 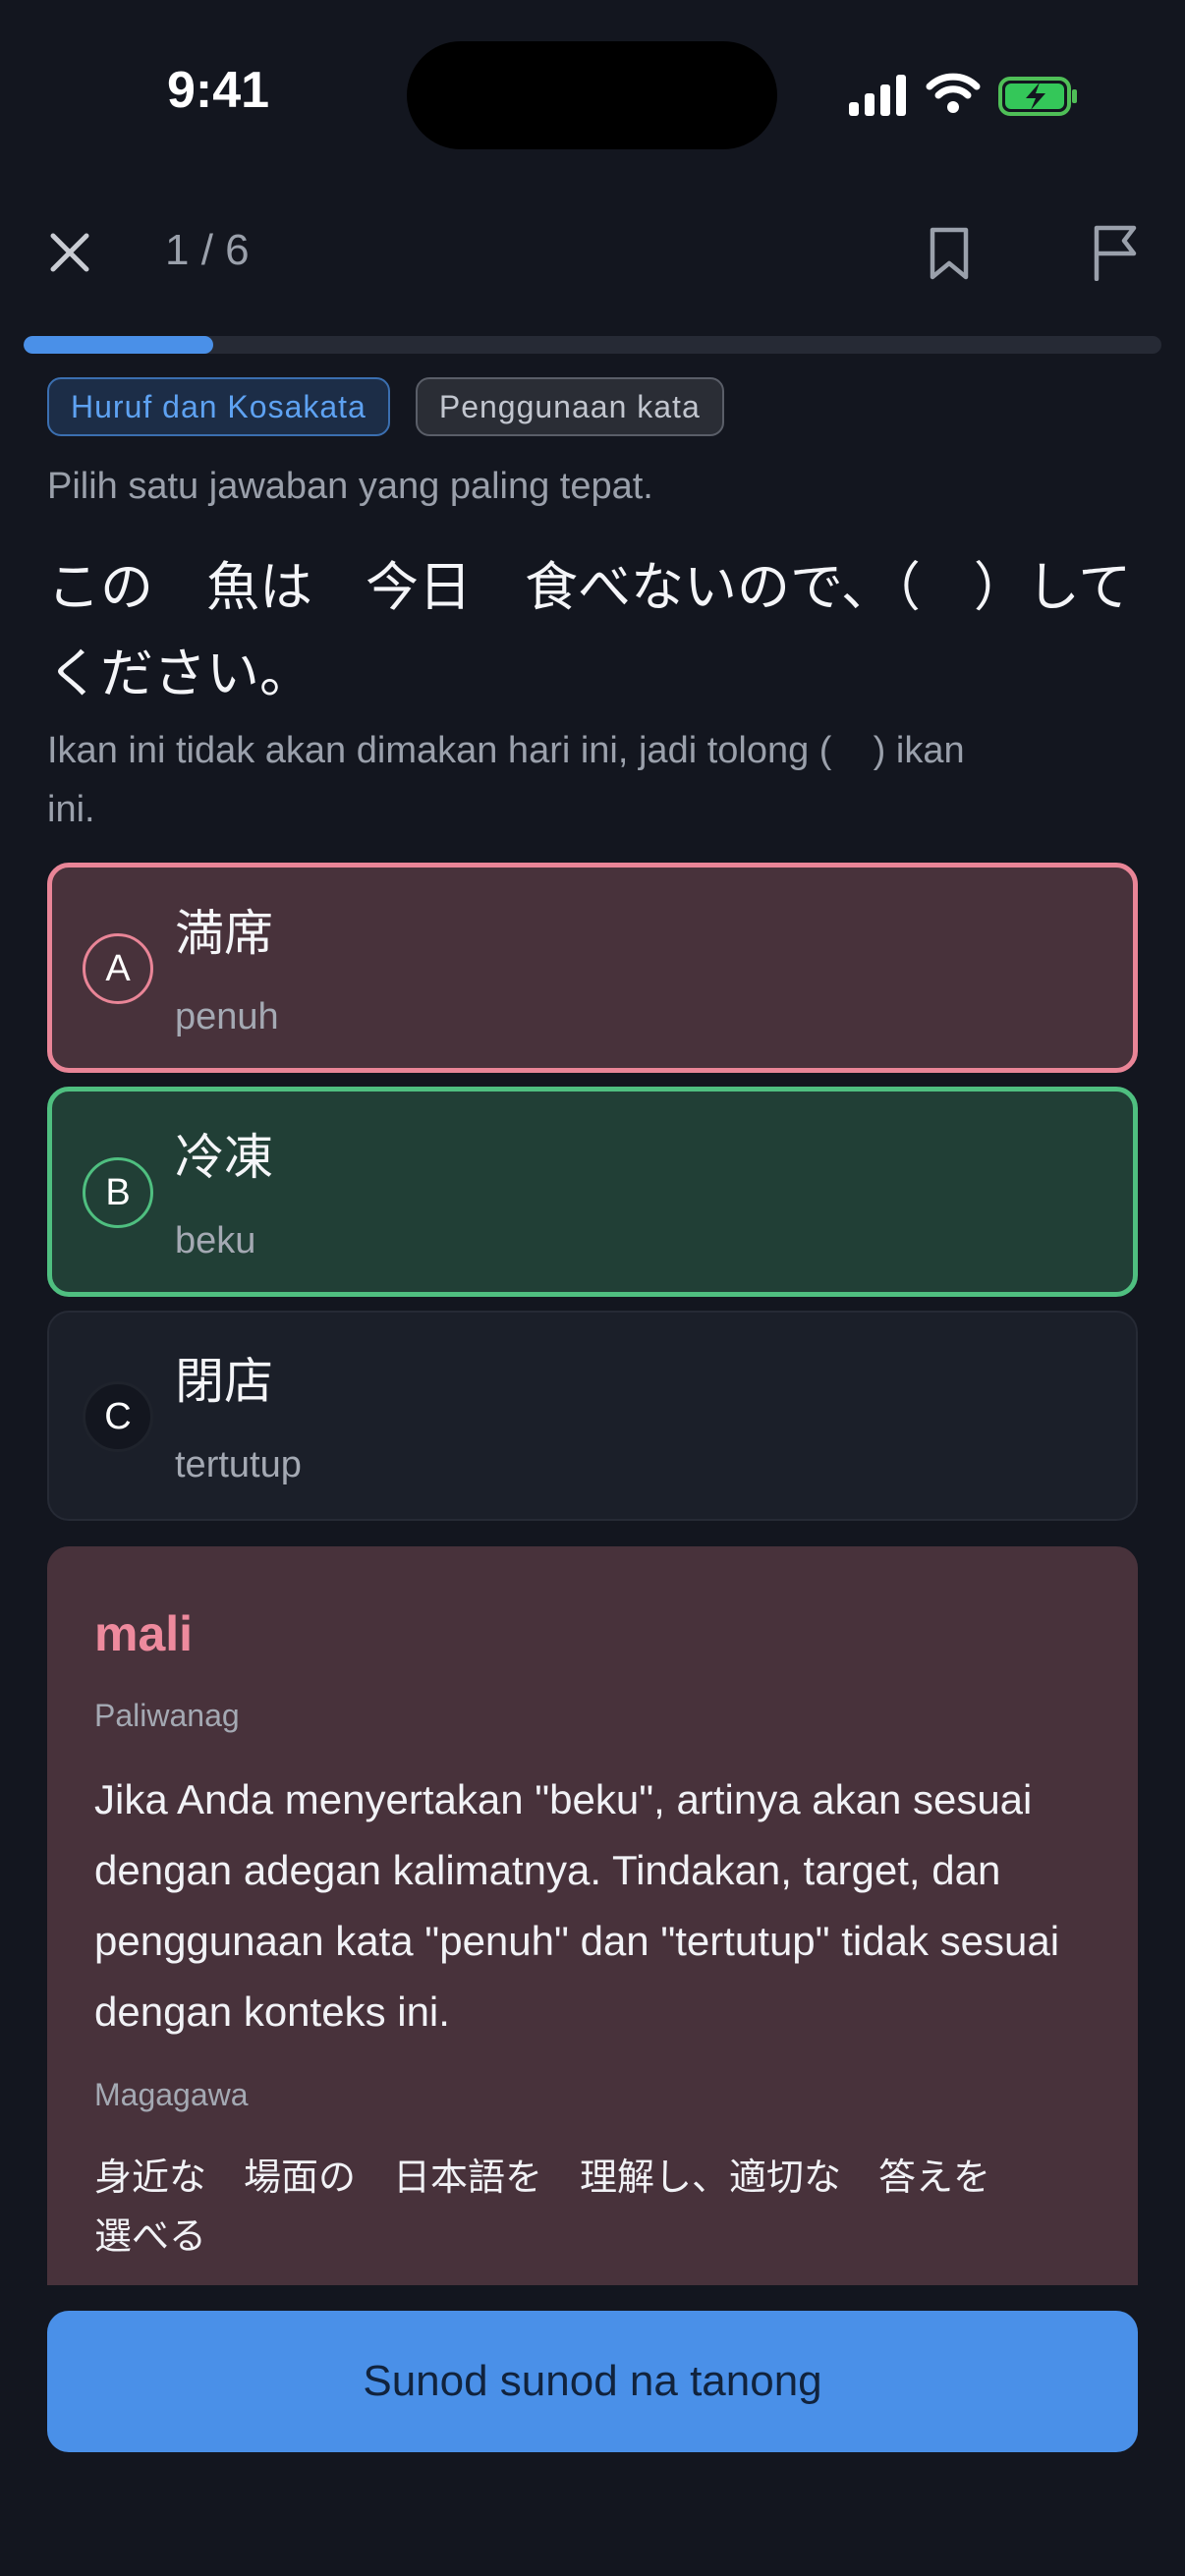 I want to click on option-meaning: beku, so click(x=216, y=1240).